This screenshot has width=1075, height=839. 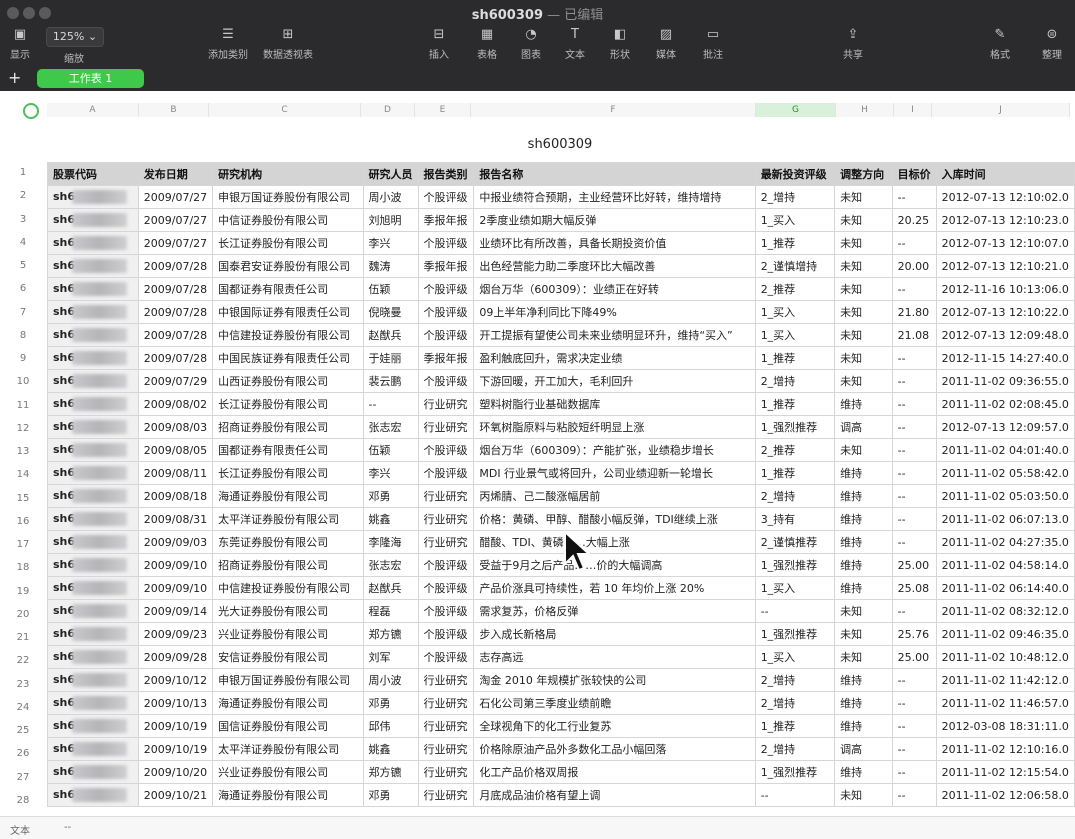 I want to click on column-header-i: I, so click(x=913, y=110).